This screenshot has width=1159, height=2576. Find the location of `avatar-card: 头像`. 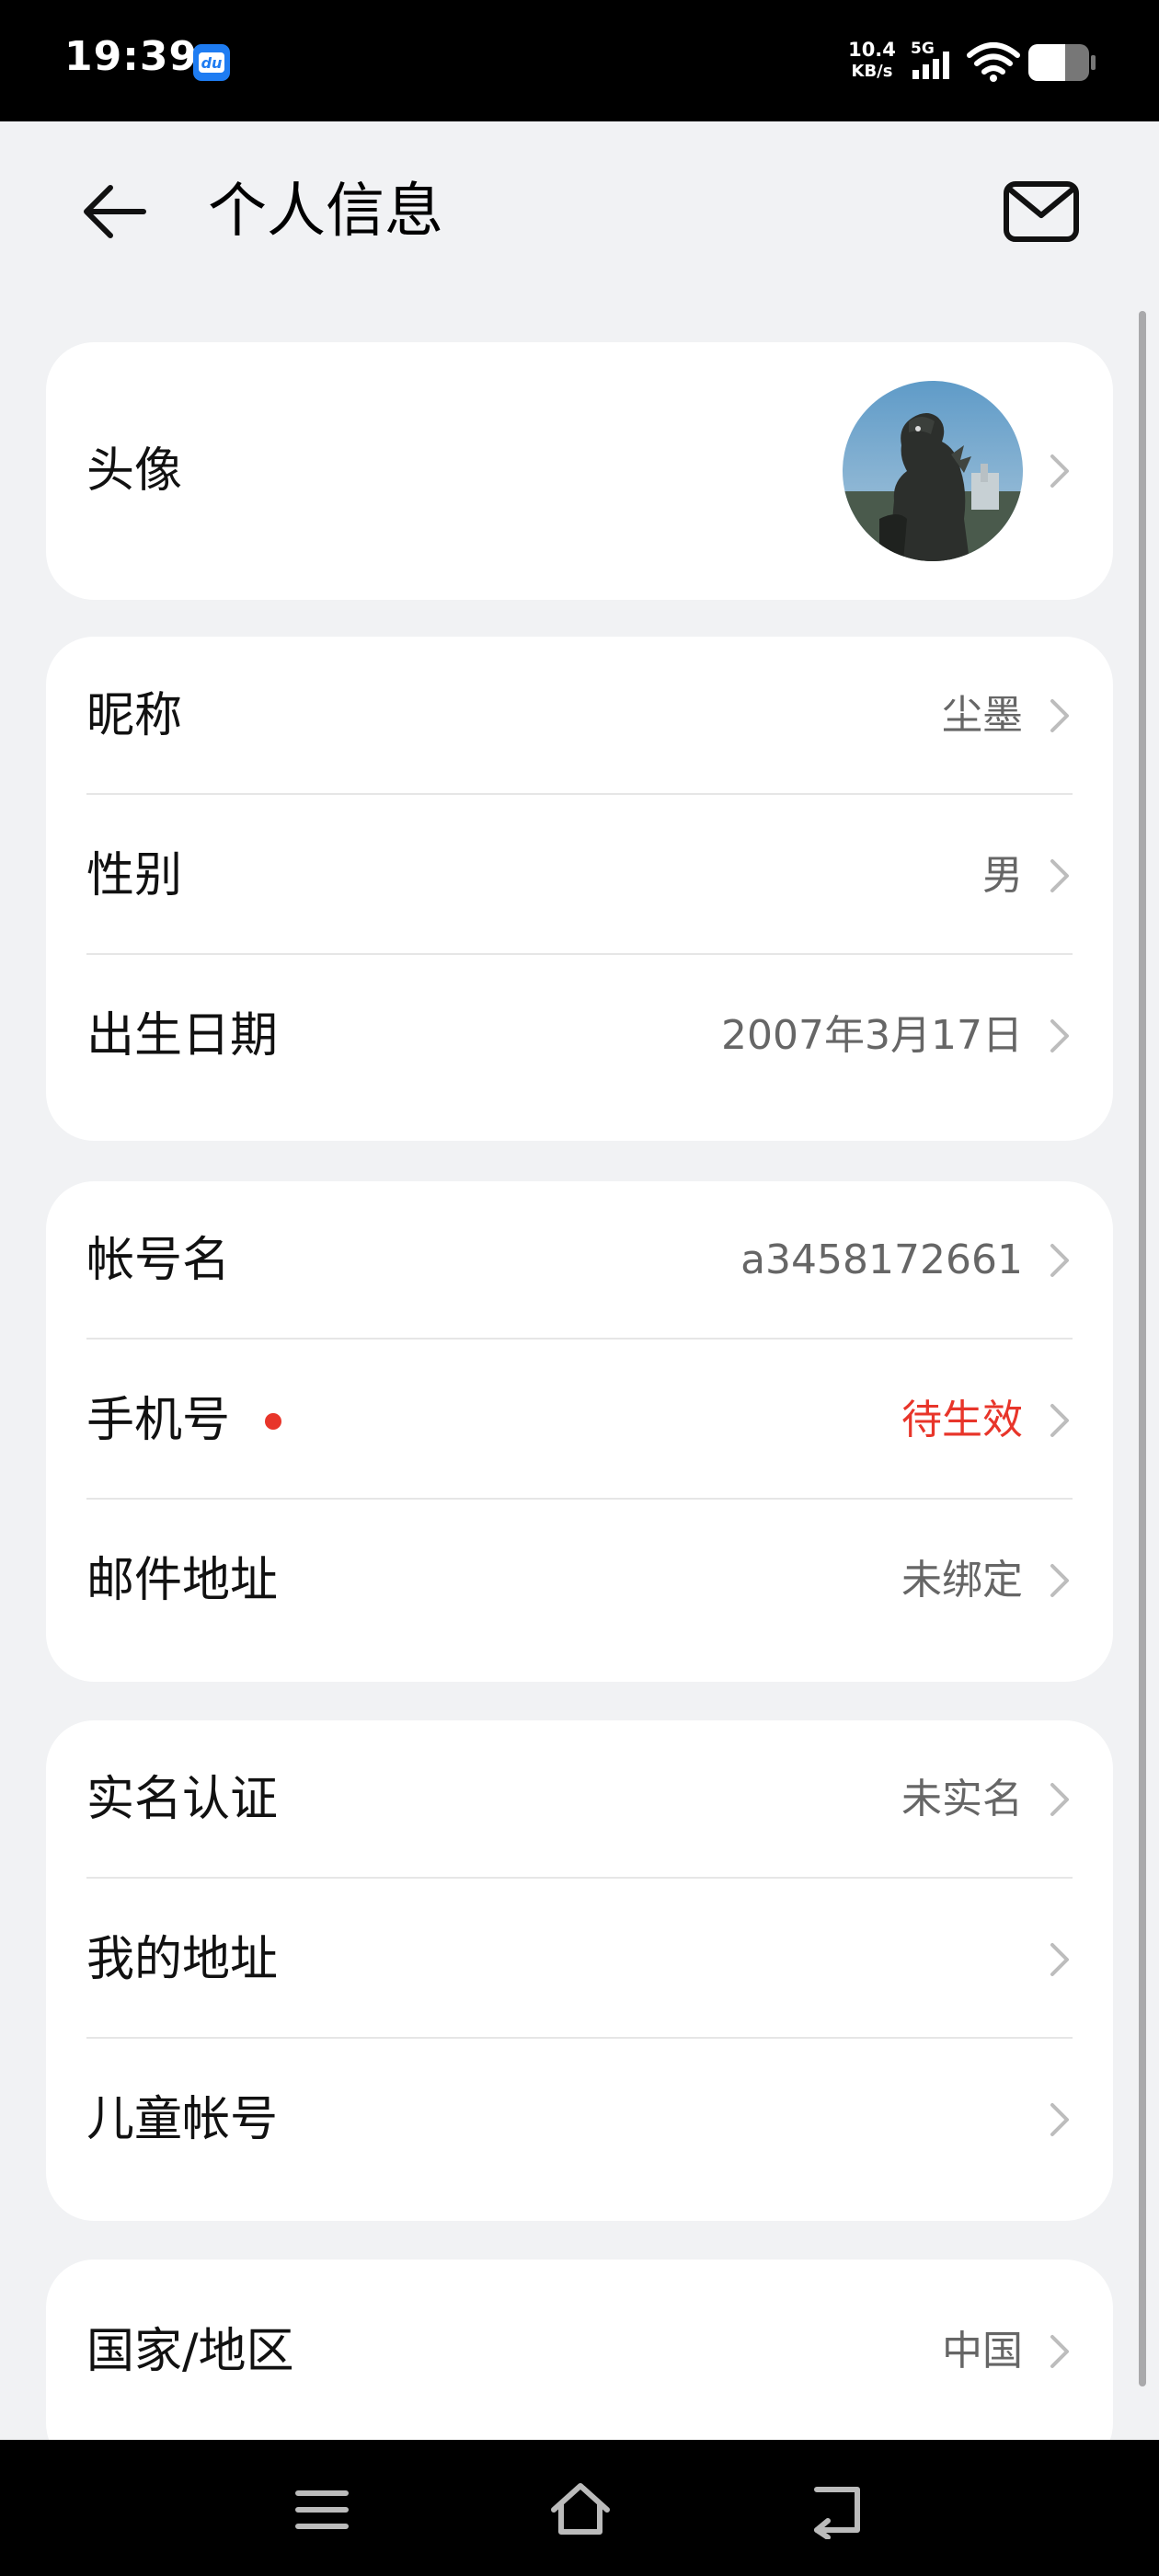

avatar-card: 头像 is located at coordinates (579, 471).